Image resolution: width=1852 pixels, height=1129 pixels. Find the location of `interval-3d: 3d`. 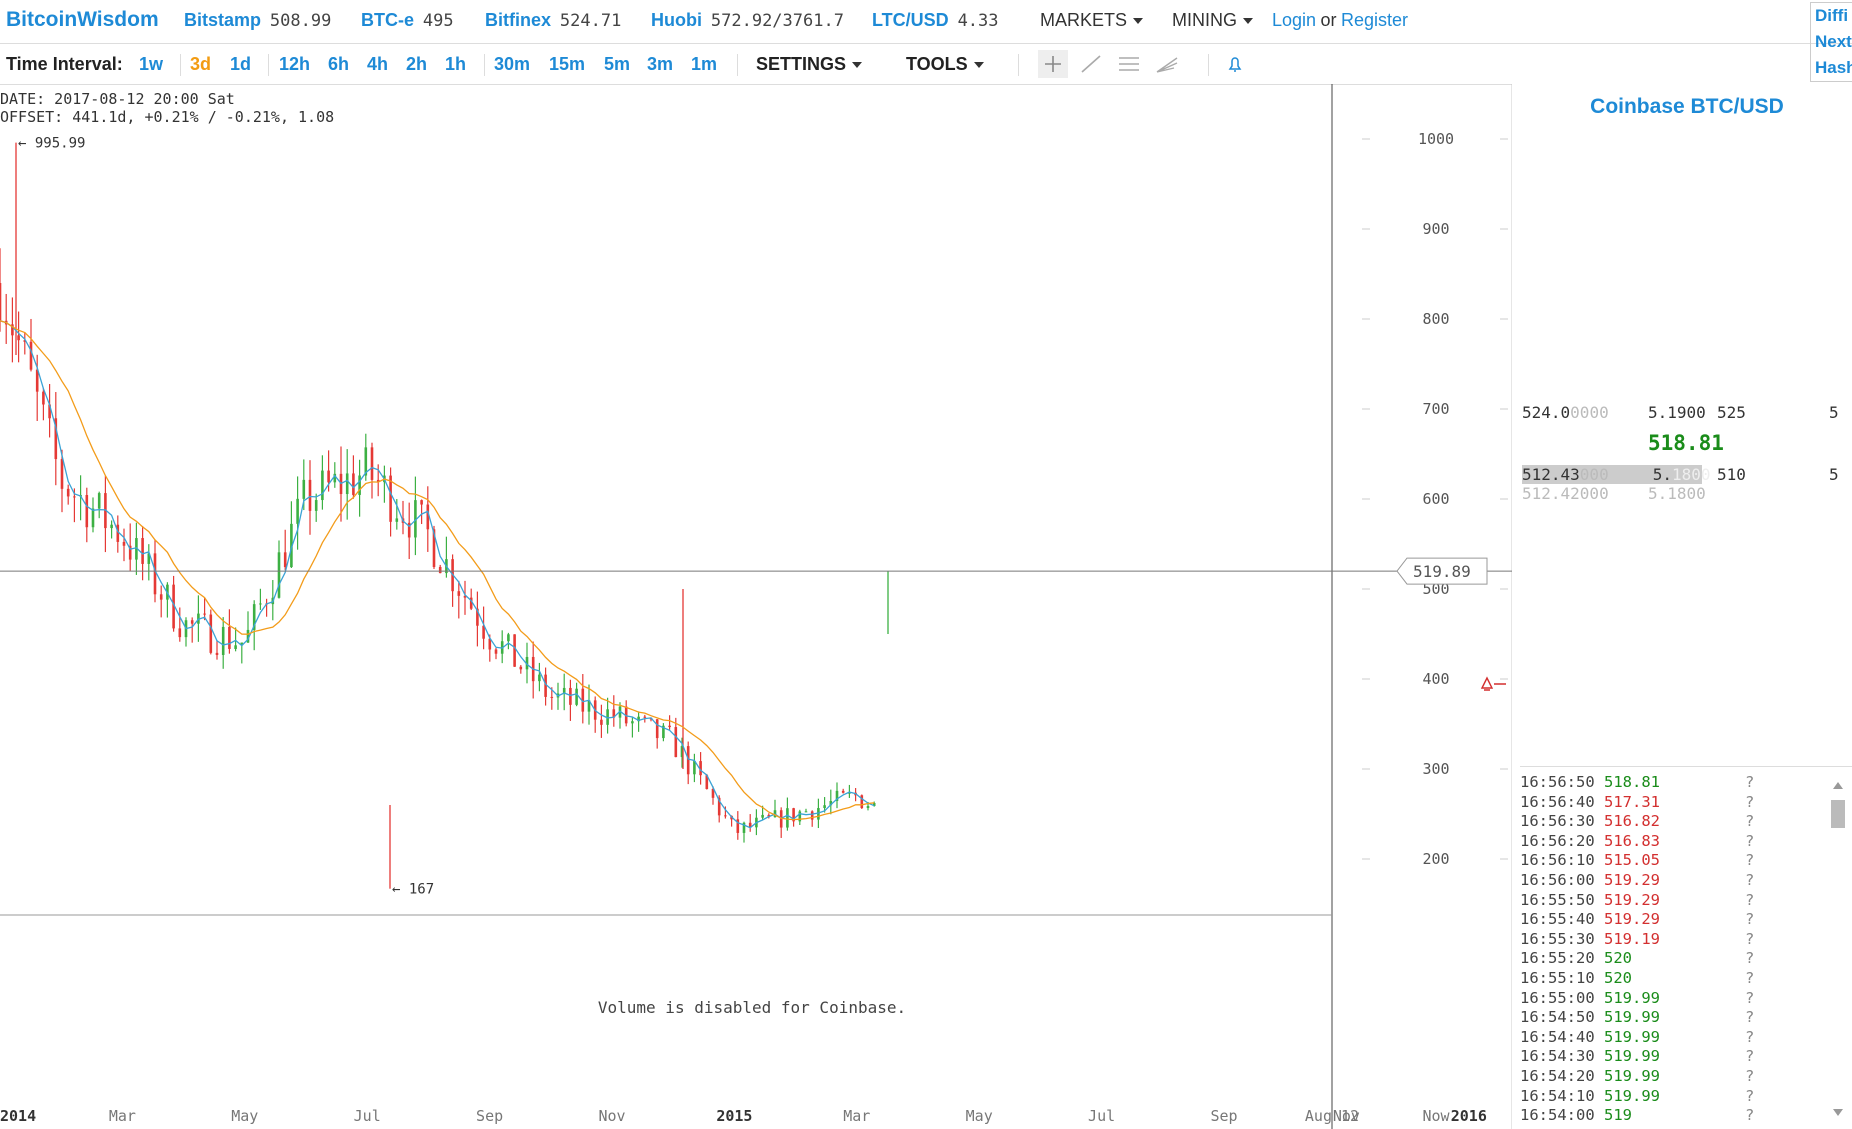

interval-3d: 3d is located at coordinates (200, 64).